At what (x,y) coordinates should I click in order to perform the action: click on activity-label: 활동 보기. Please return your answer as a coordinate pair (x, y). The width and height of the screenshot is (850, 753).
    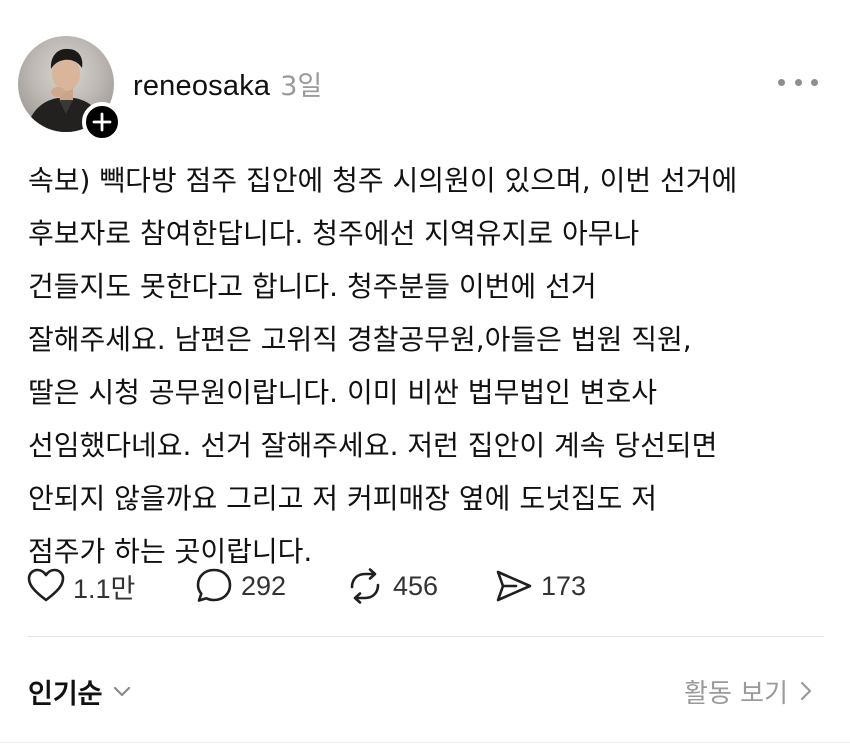
    Looking at the image, I should click on (736, 693).